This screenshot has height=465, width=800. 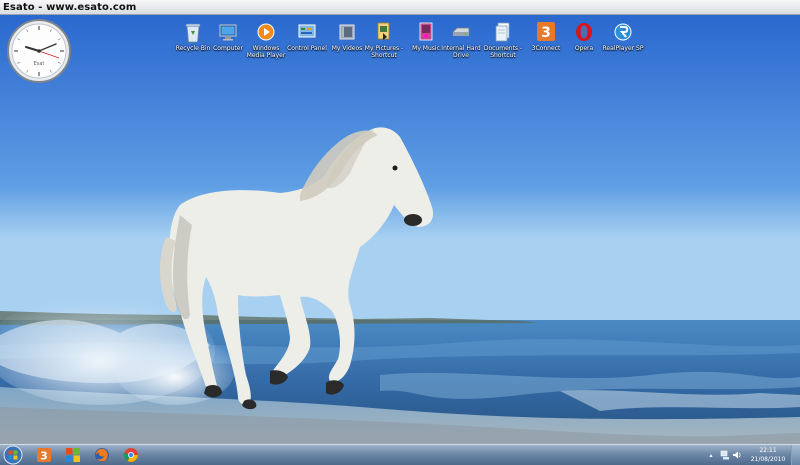 What do you see at coordinates (461, 40) in the screenshot?
I see `desktop-icon-internal-hard-drive: Internal Hard Drive` at bounding box center [461, 40].